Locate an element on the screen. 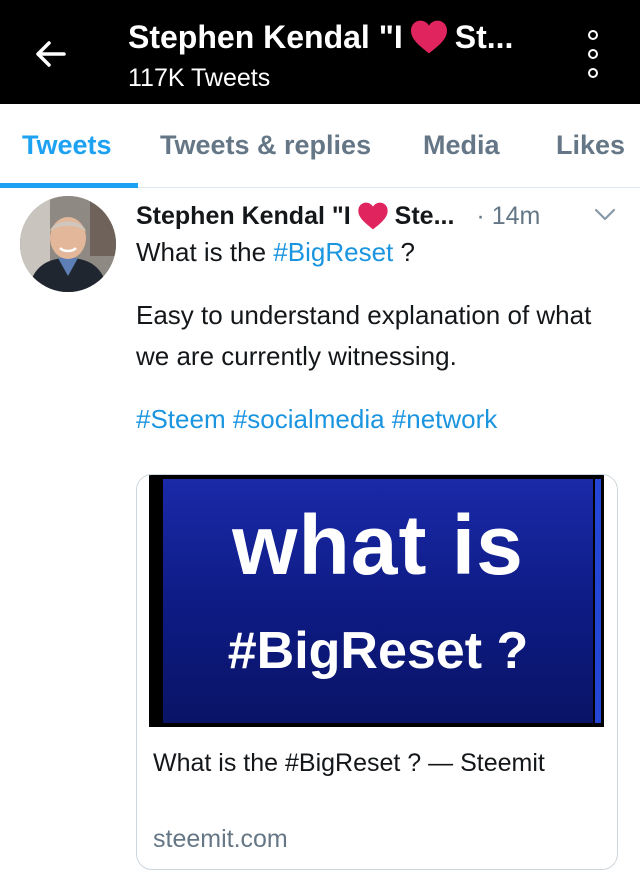 This screenshot has height=872, width=640. profile-title-text: Stephen Kendal "I is located at coordinates (265, 37).